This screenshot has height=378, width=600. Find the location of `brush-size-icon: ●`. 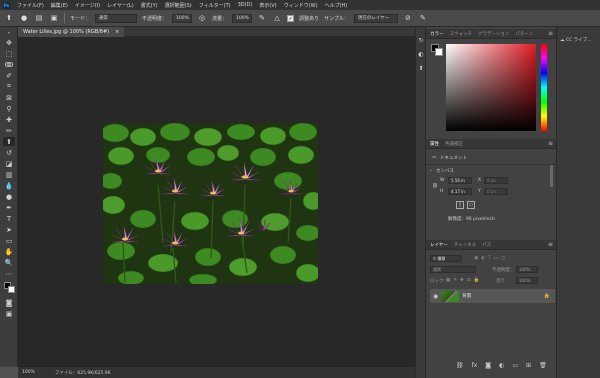

brush-size-icon: ● is located at coordinates (24, 18).